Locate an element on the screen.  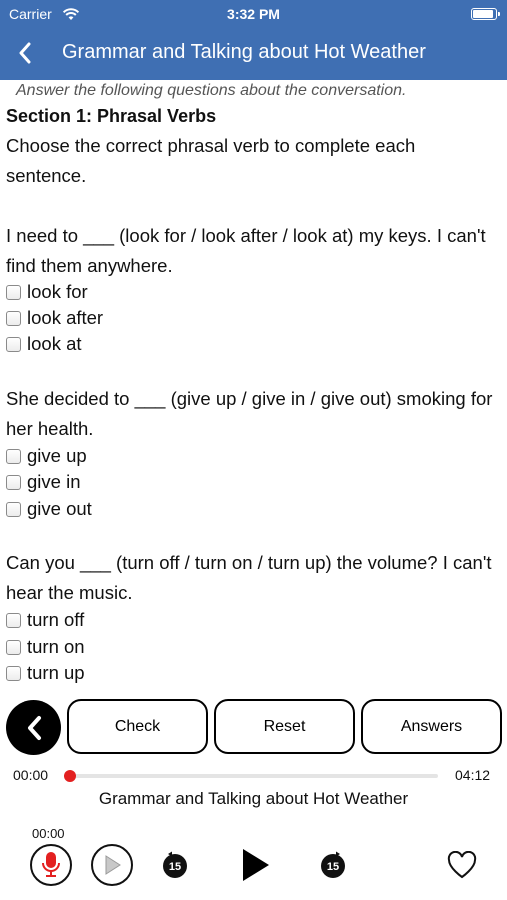
favorite-button is located at coordinates (462, 865).